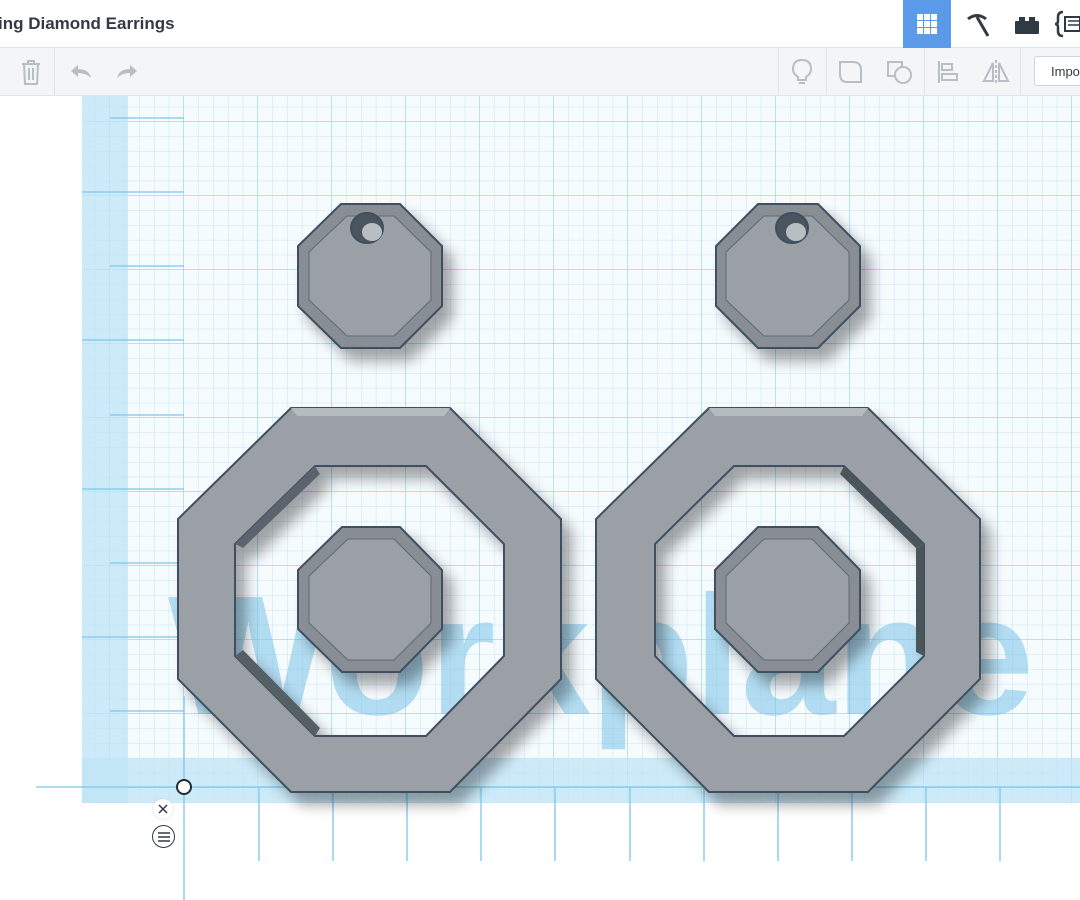 This screenshot has height=900, width=1080. I want to click on group-button, so click(851, 71).